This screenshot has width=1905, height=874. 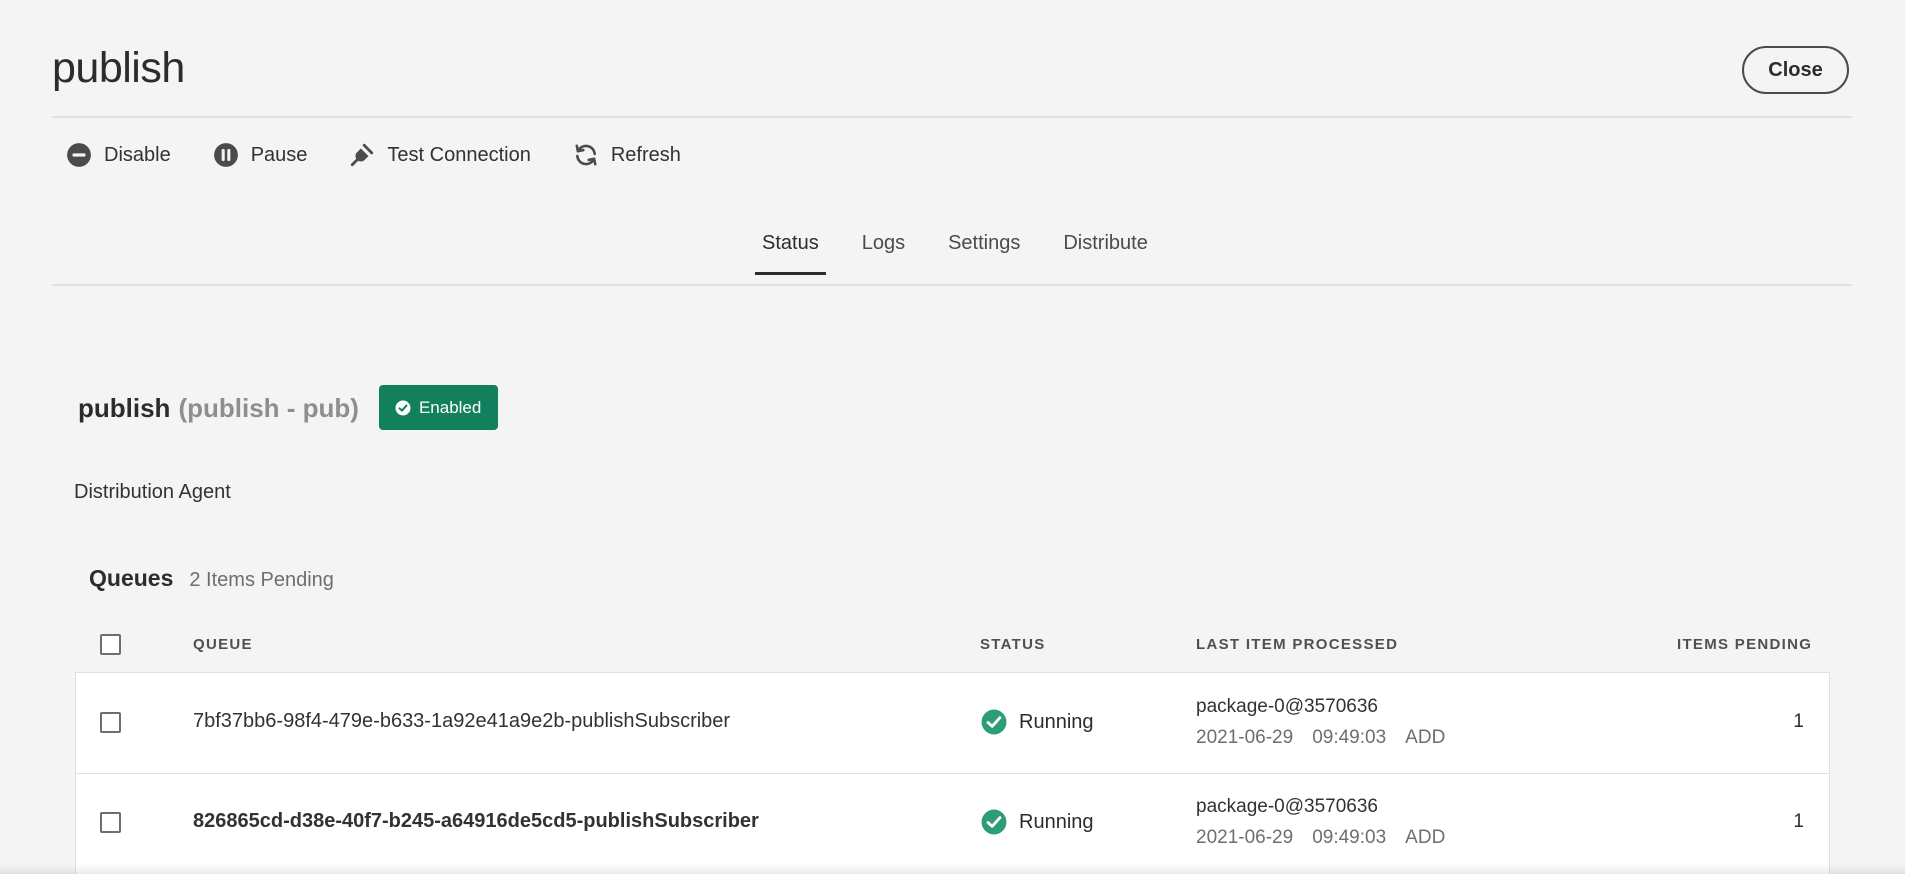 What do you see at coordinates (403, 407) in the screenshot?
I see `checkmark-circle-icon` at bounding box center [403, 407].